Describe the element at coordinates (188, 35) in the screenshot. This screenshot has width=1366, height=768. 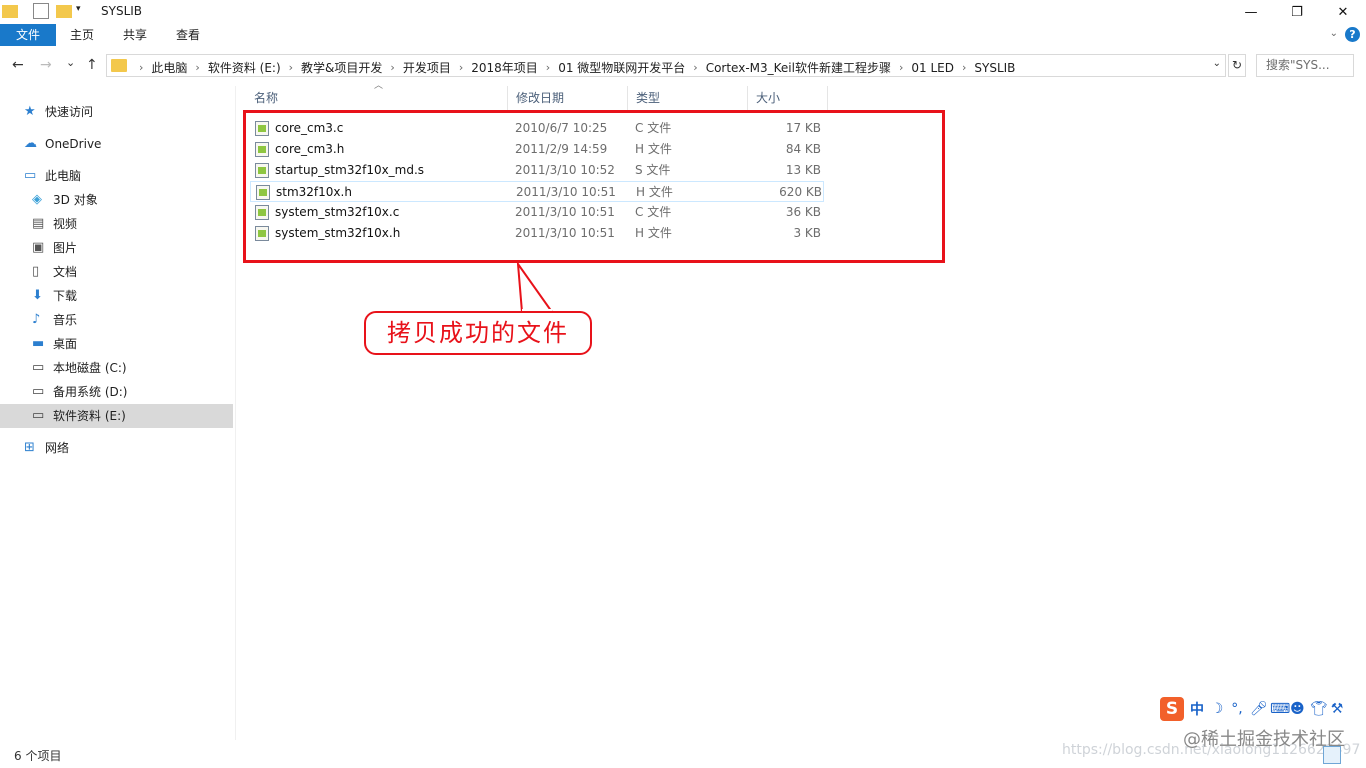
I see `tab-view: 查看` at that location.